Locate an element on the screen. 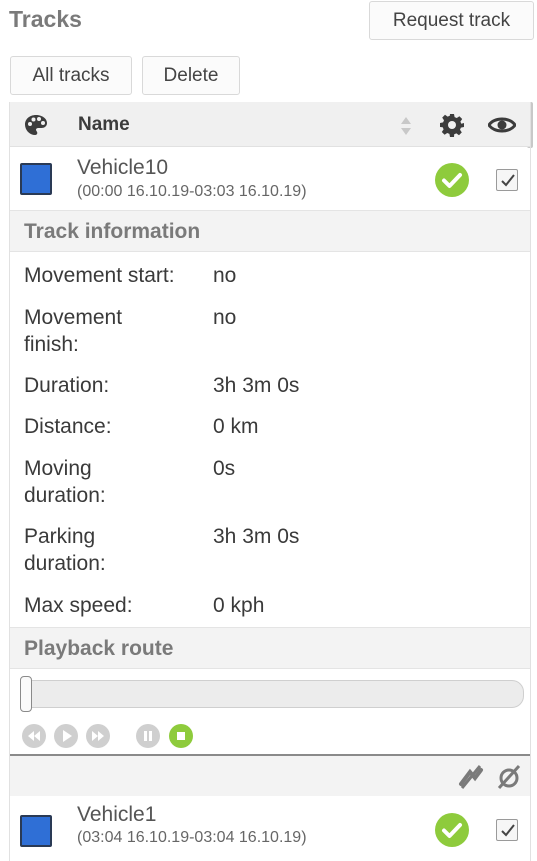 The height and width of the screenshot is (861, 537). track-period: (03:04 16.10.19-03:04 16.10.19) is located at coordinates (192, 837).